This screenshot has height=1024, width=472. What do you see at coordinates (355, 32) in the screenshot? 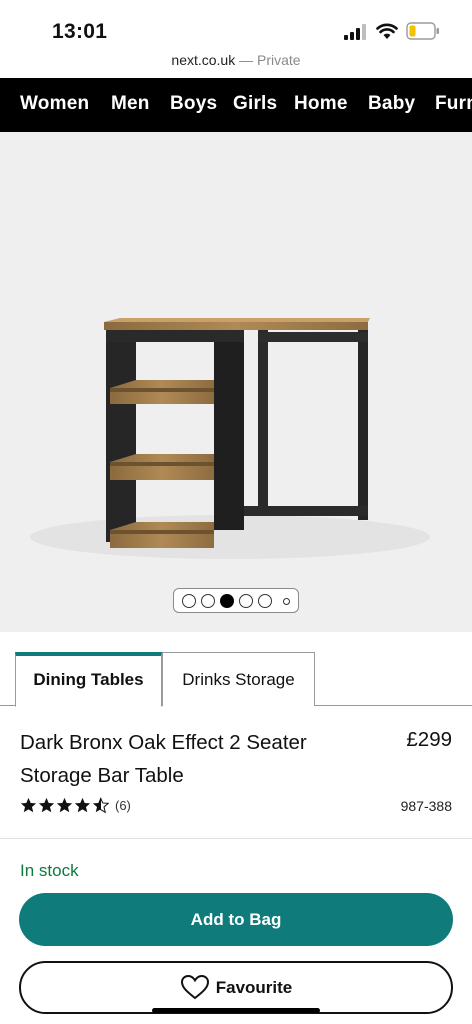
I see `cellular-signal-icon` at bounding box center [355, 32].